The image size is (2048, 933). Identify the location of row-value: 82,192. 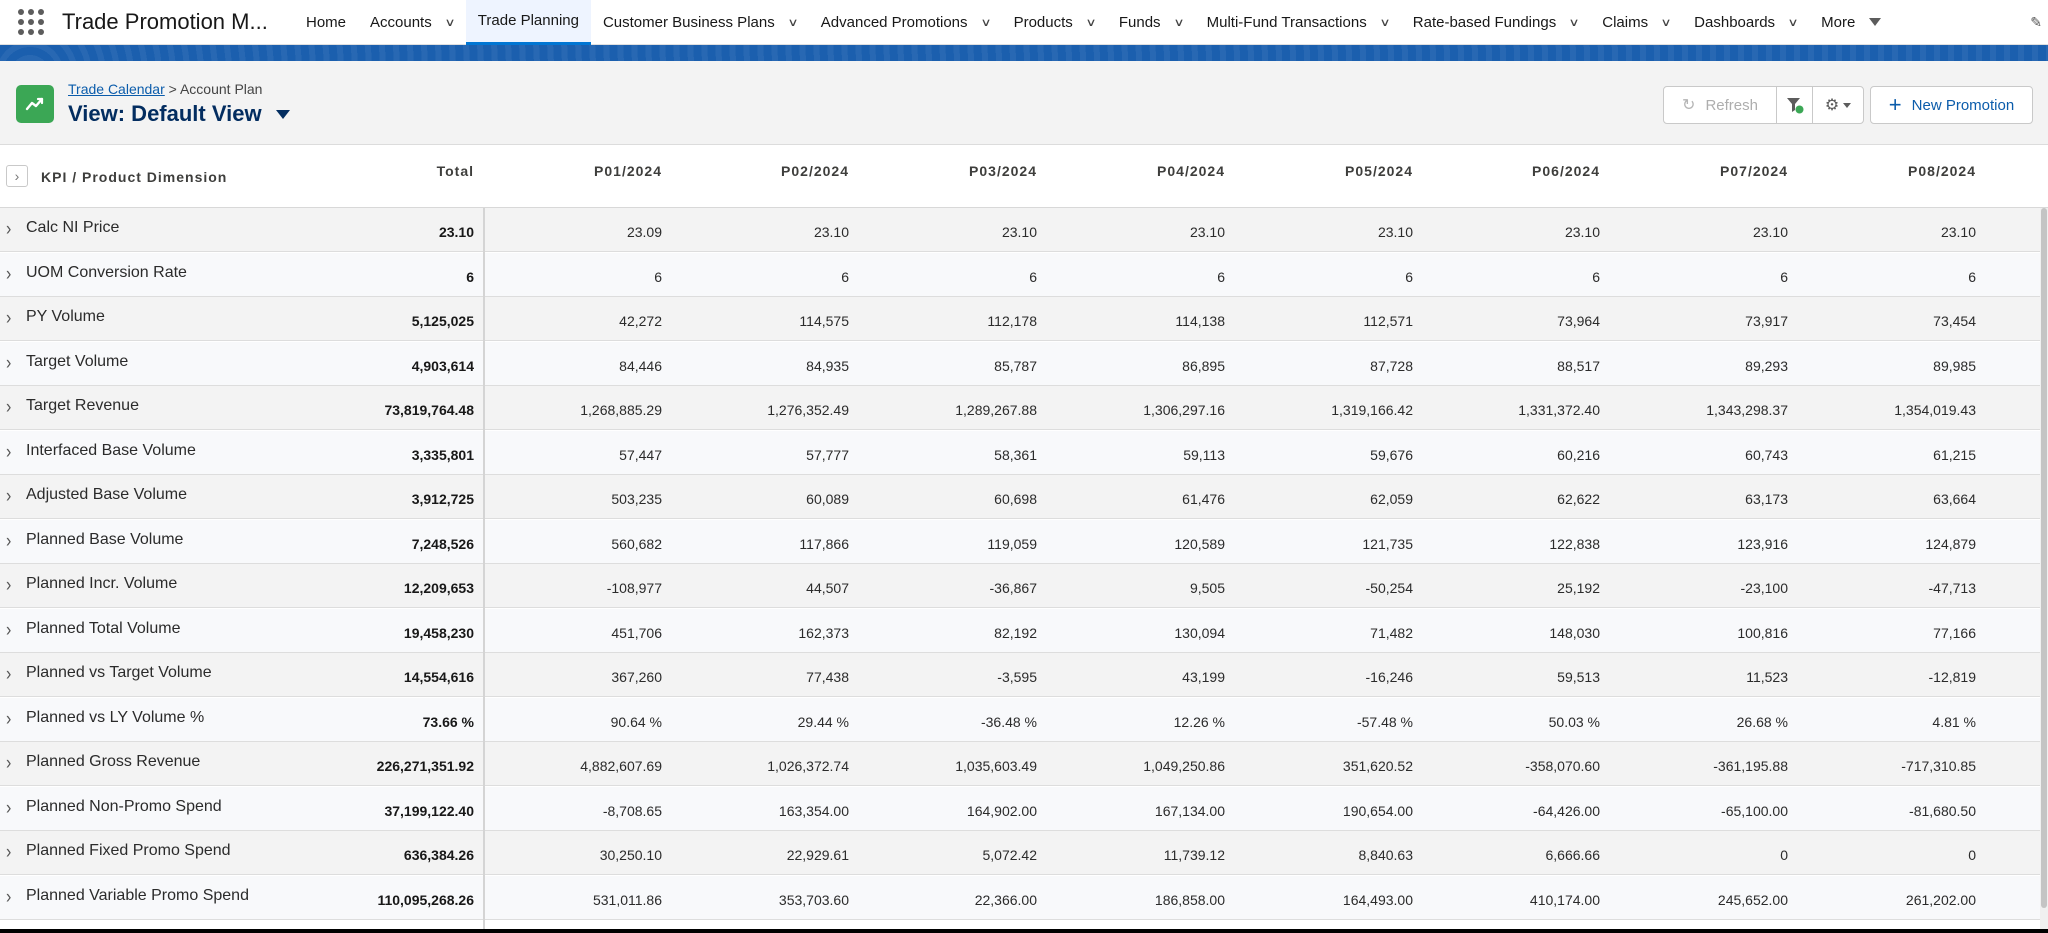
(1015, 633).